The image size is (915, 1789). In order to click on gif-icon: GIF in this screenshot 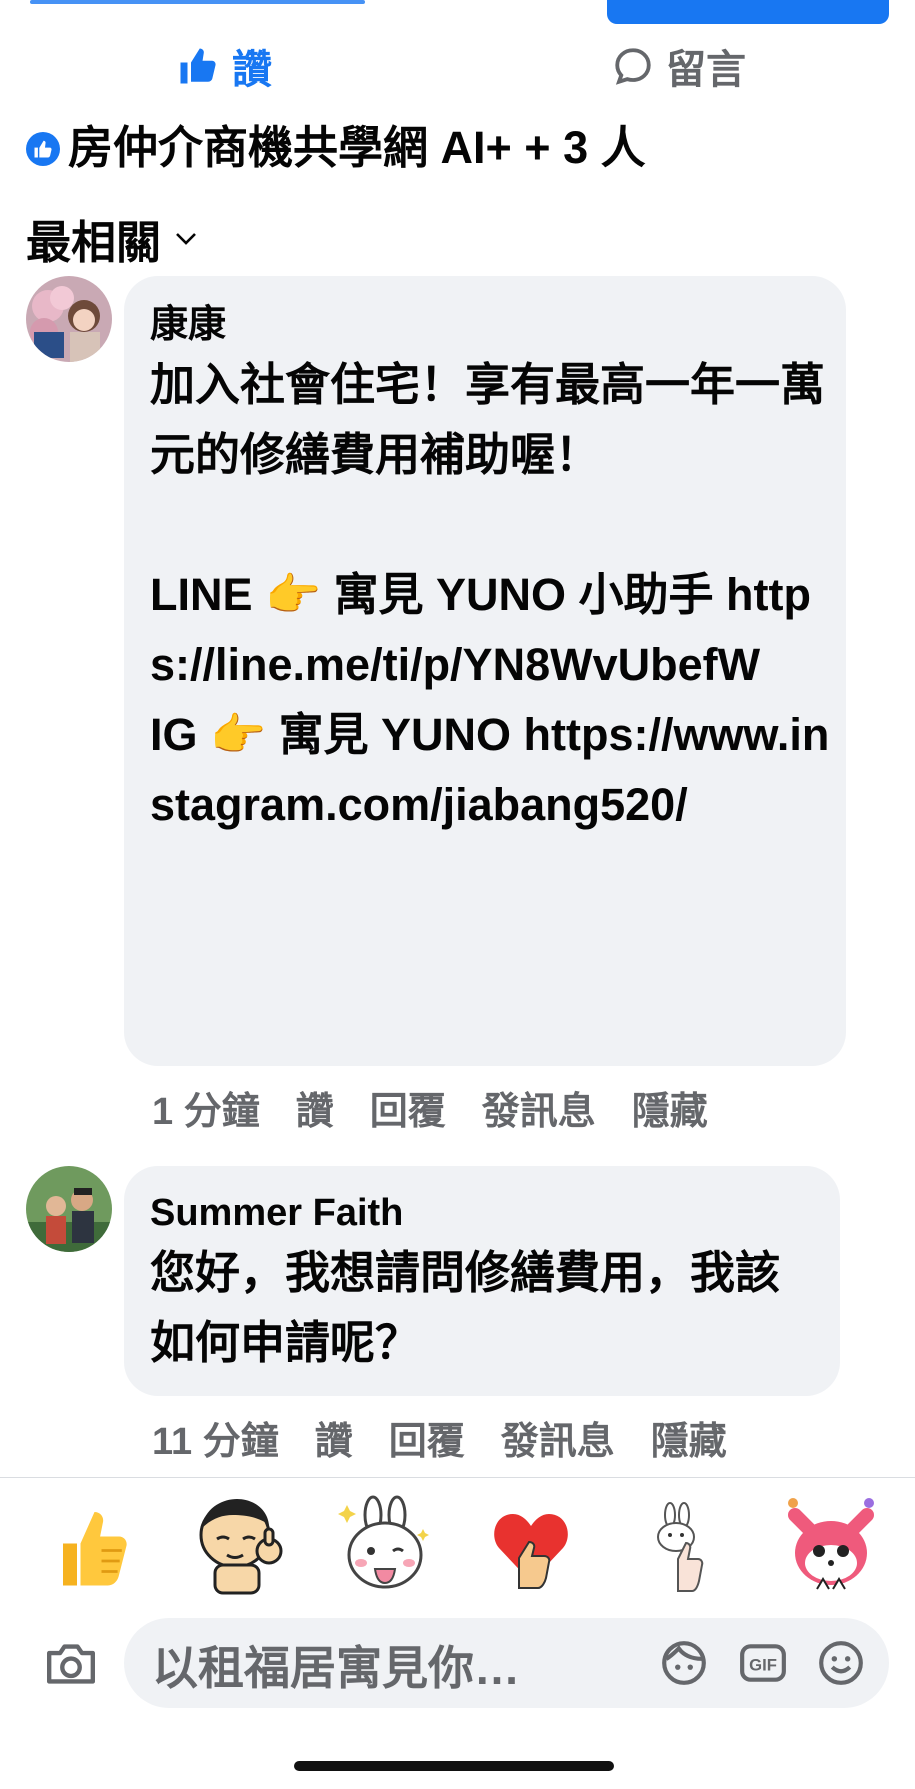, I will do `click(763, 1665)`.